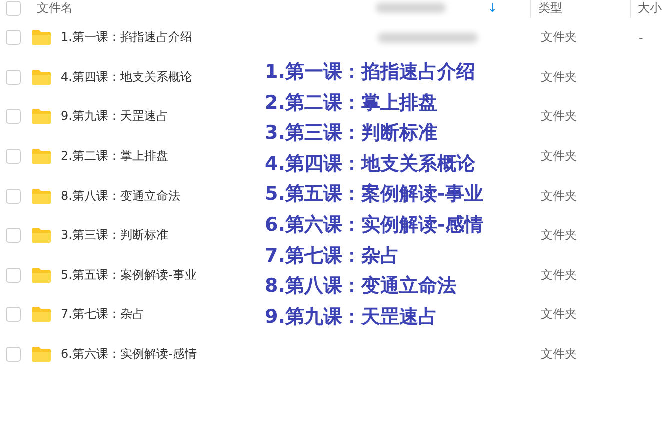  What do you see at coordinates (351, 133) in the screenshot?
I see `course-title: 3.第三课：判断标准` at bounding box center [351, 133].